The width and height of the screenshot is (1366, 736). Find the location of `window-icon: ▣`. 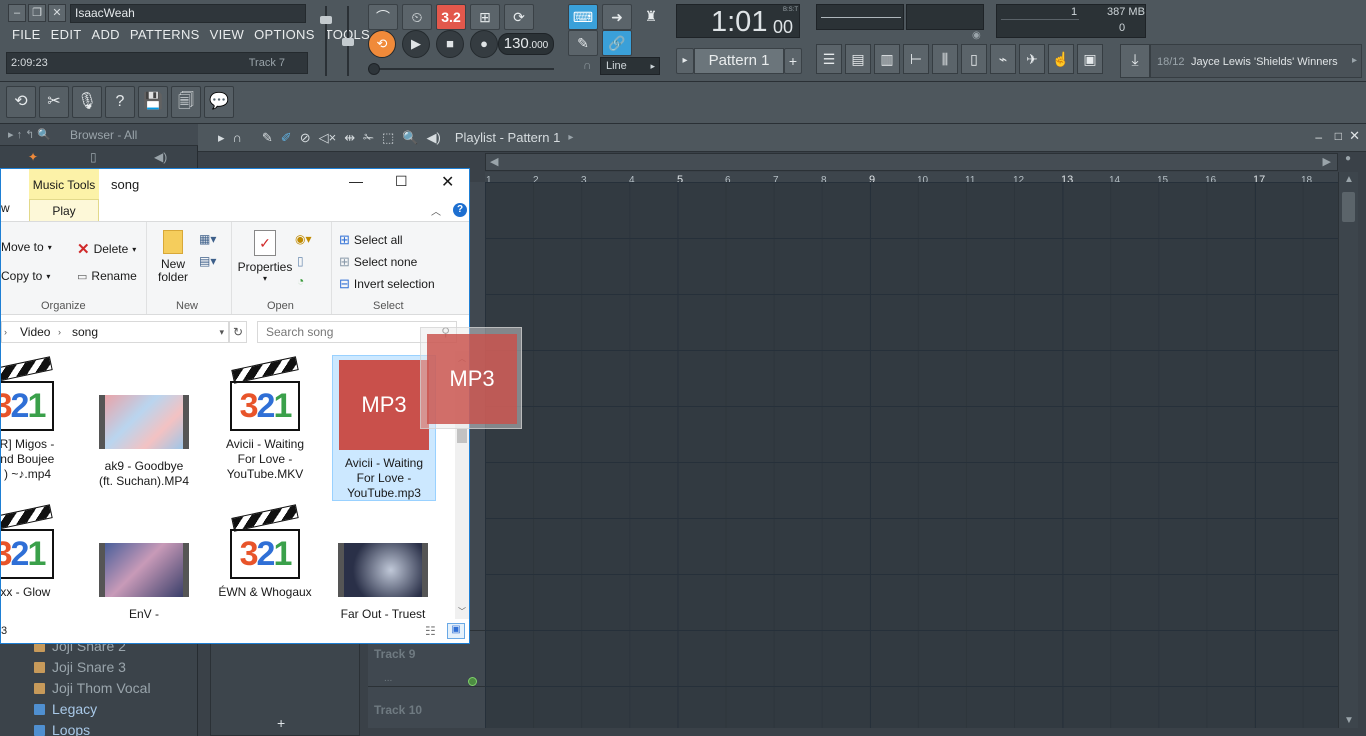

window-icon: ▣ is located at coordinates (1090, 59).